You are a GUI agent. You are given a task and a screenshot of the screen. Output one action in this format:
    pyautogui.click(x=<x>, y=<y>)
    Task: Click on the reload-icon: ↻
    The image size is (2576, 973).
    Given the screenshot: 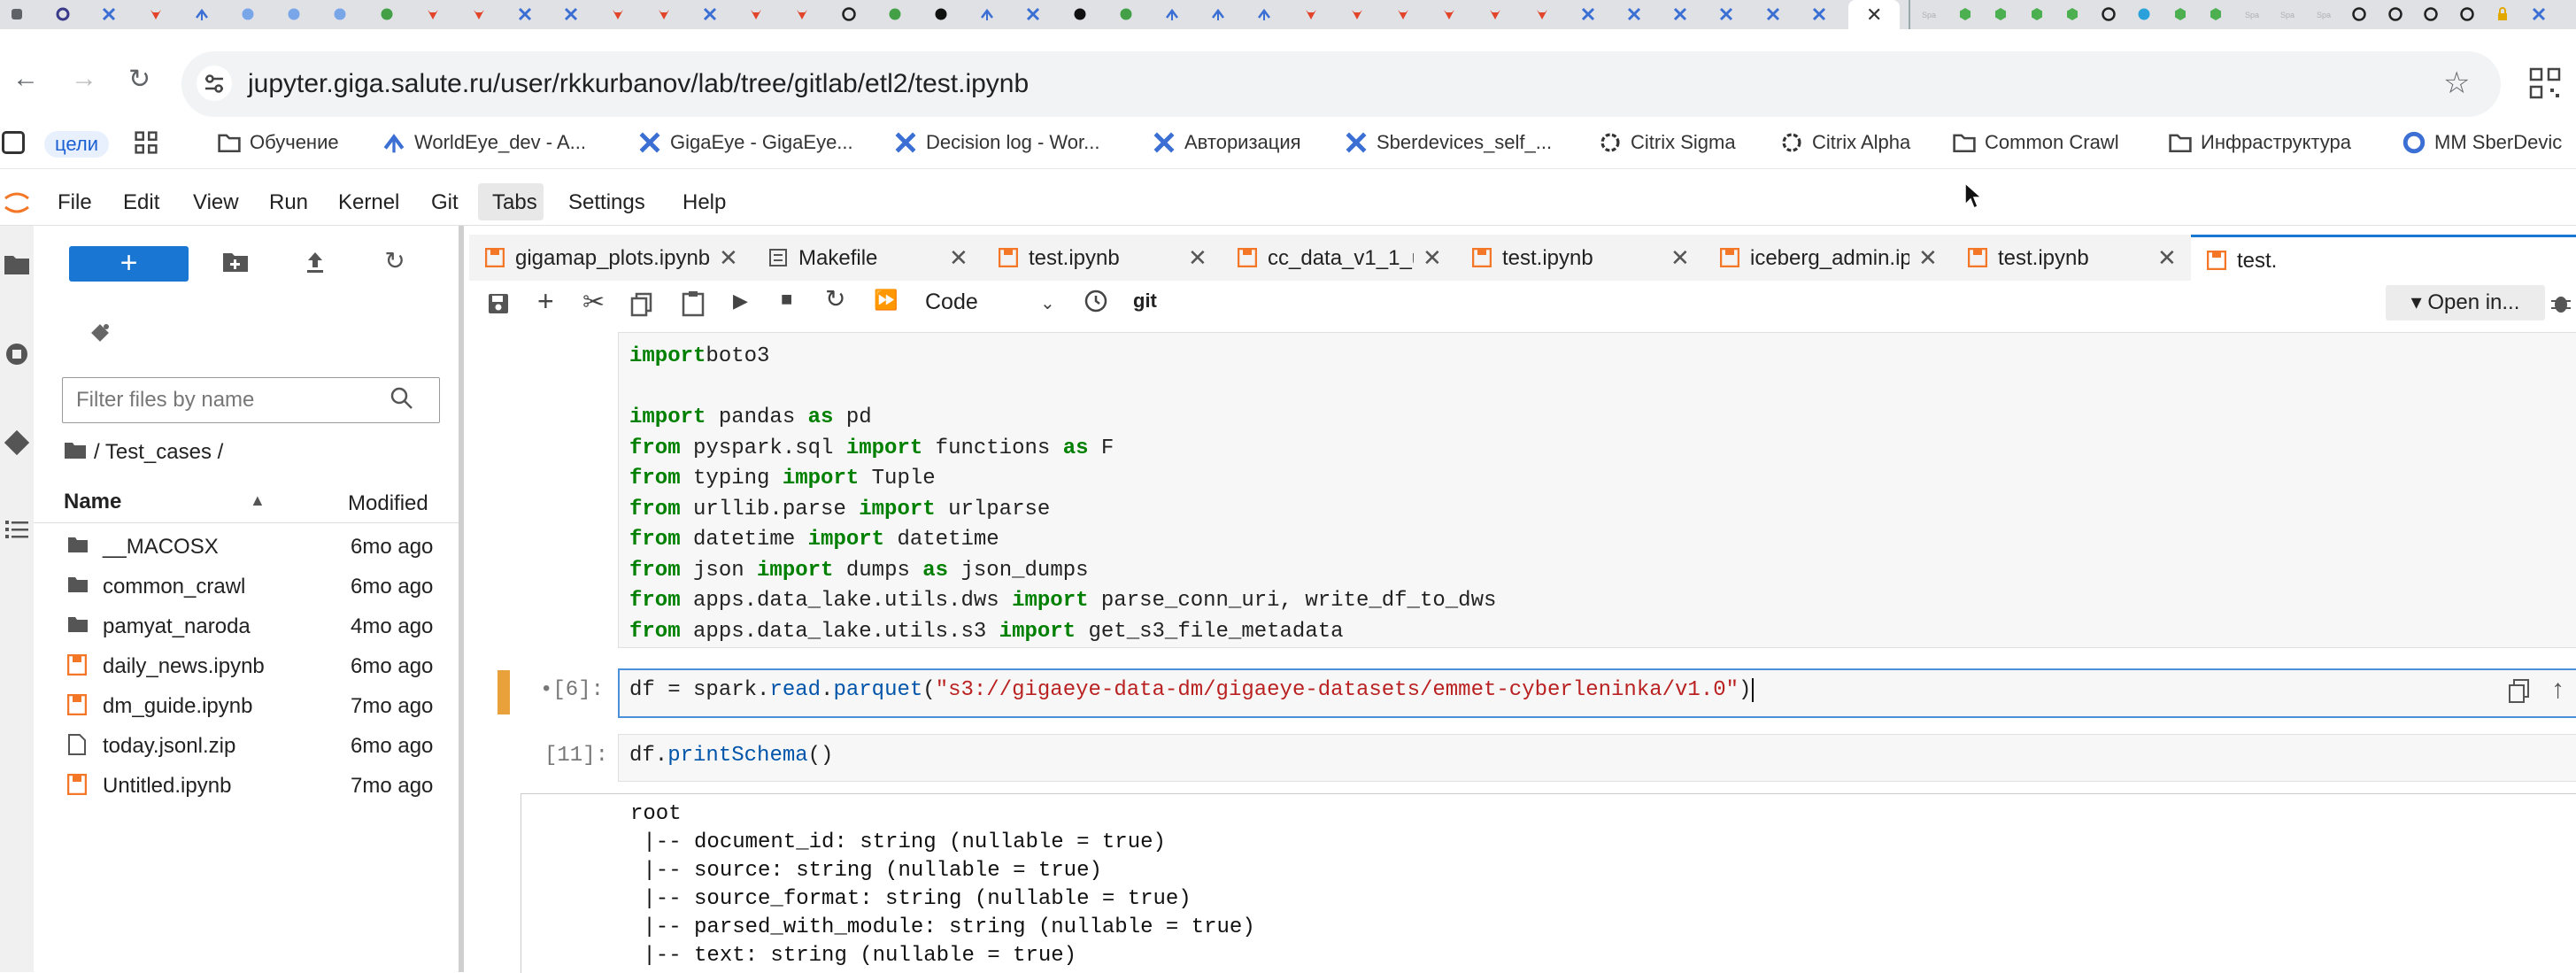 What is the action you would take?
    pyautogui.click(x=139, y=80)
    